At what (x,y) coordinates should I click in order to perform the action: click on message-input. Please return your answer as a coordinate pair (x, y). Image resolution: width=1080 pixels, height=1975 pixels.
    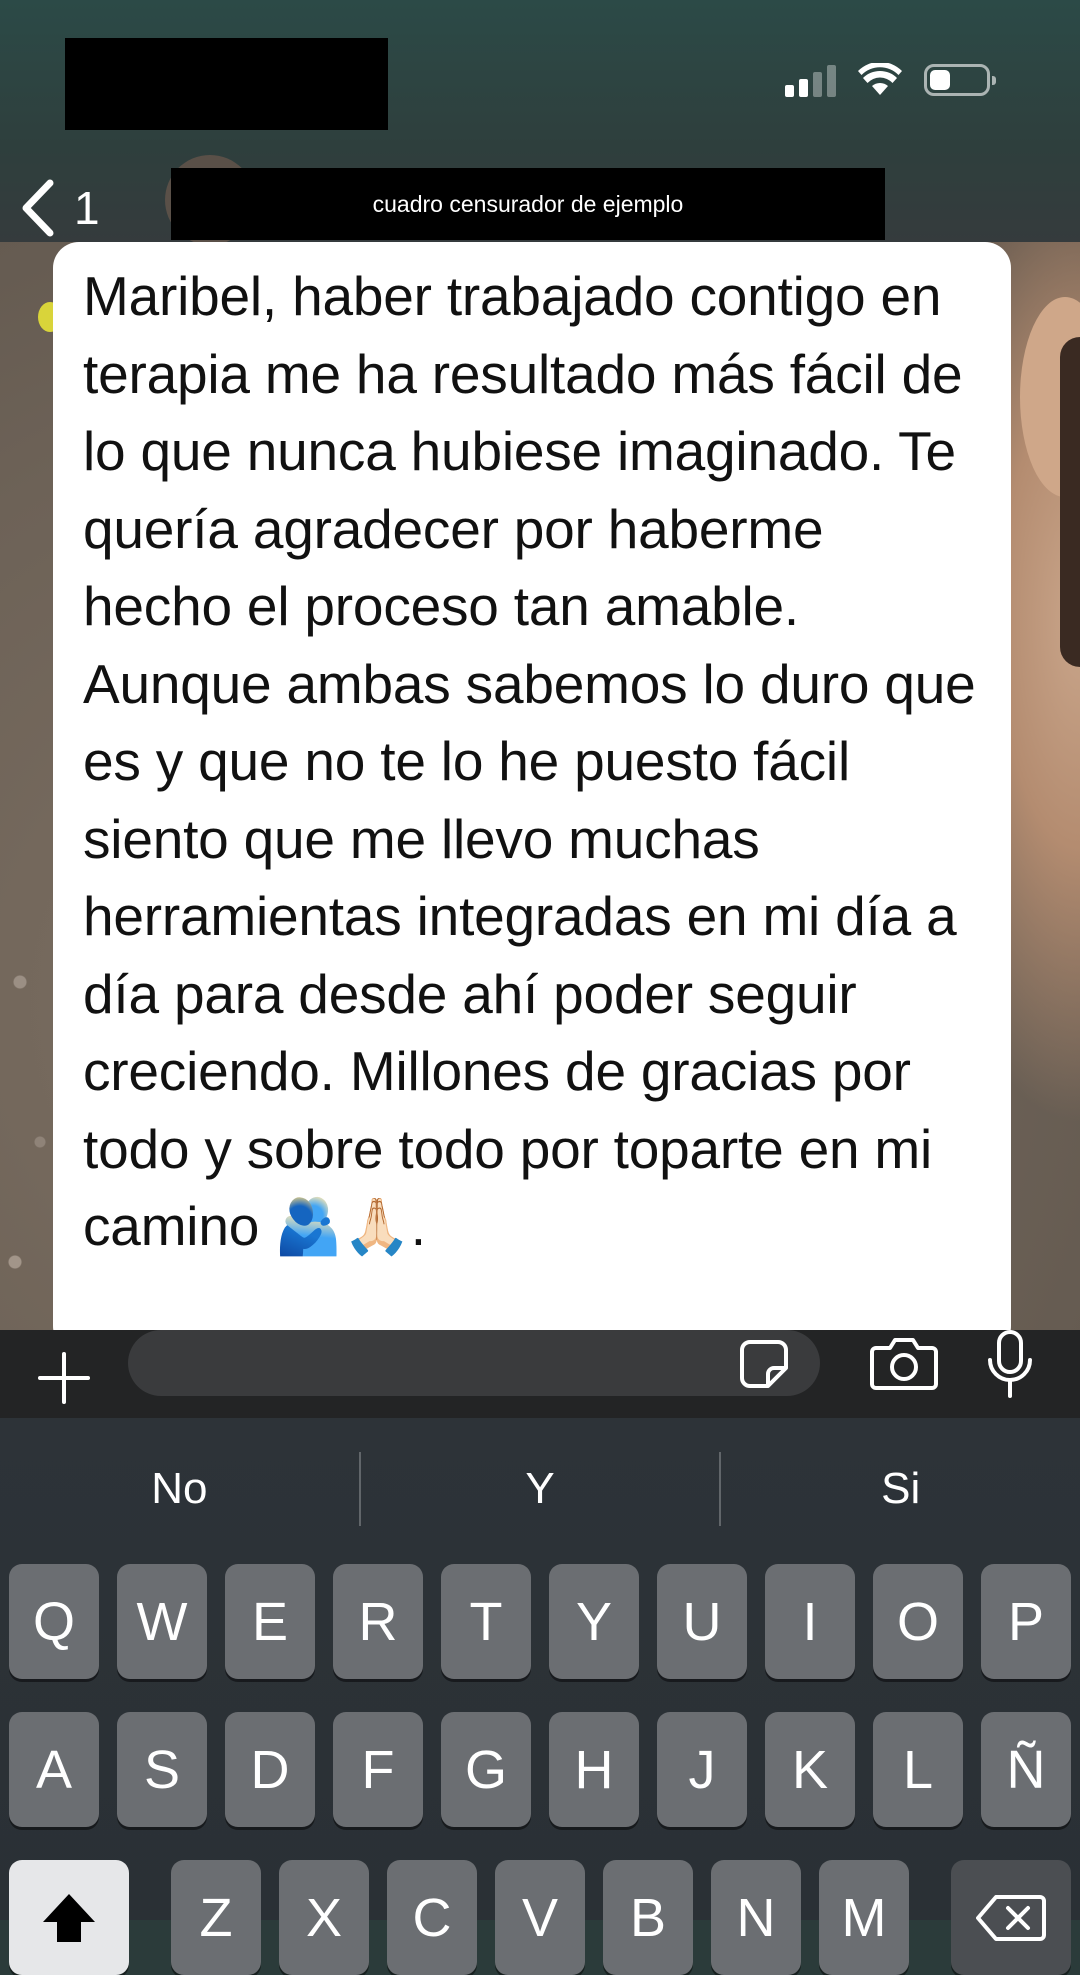
    Looking at the image, I should click on (474, 1363).